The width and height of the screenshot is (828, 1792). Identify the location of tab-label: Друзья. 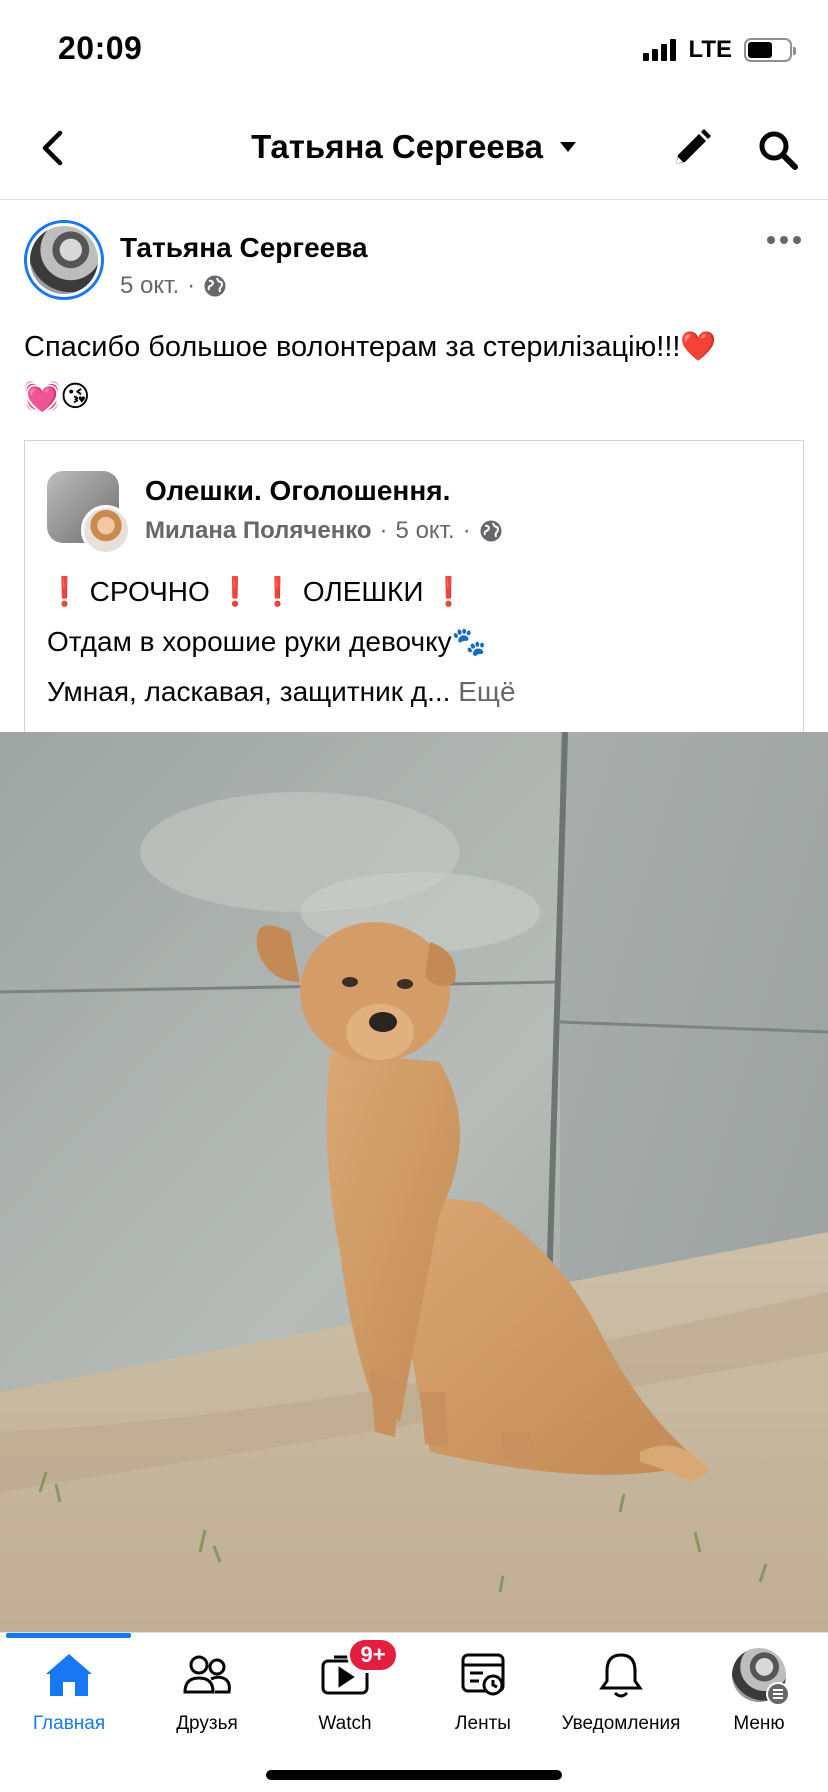
(207, 1723).